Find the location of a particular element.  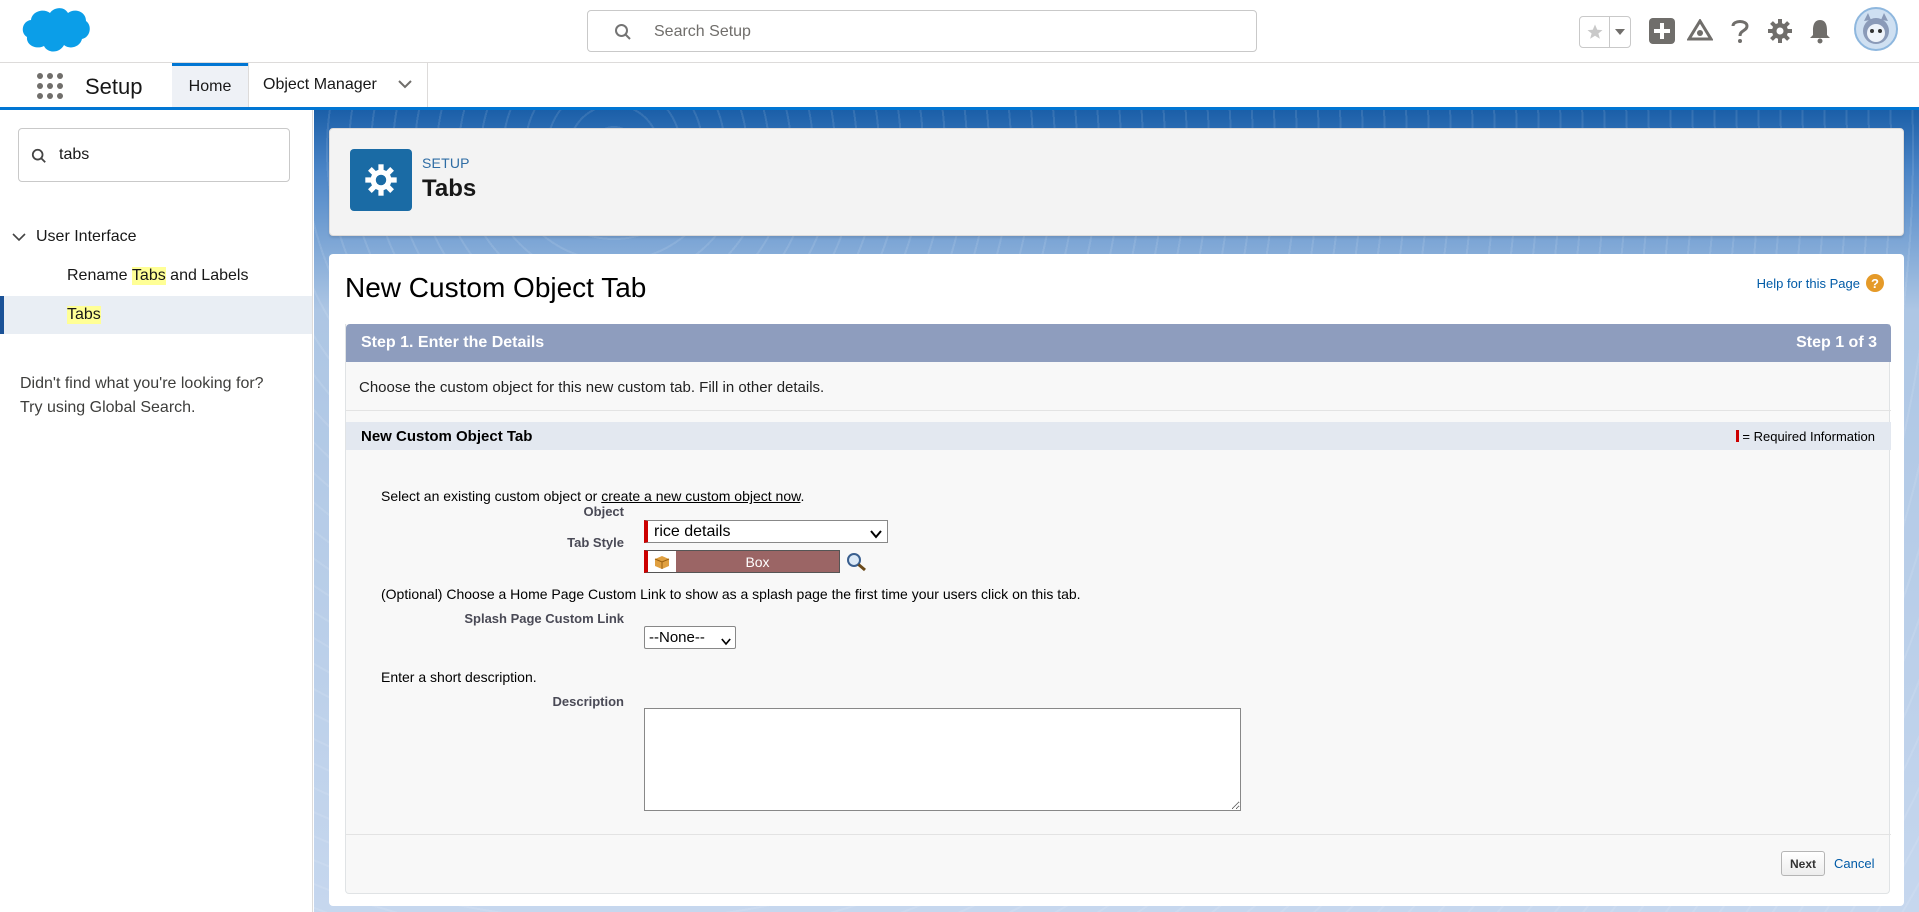

object-select-value: rice details is located at coordinates (692, 531).